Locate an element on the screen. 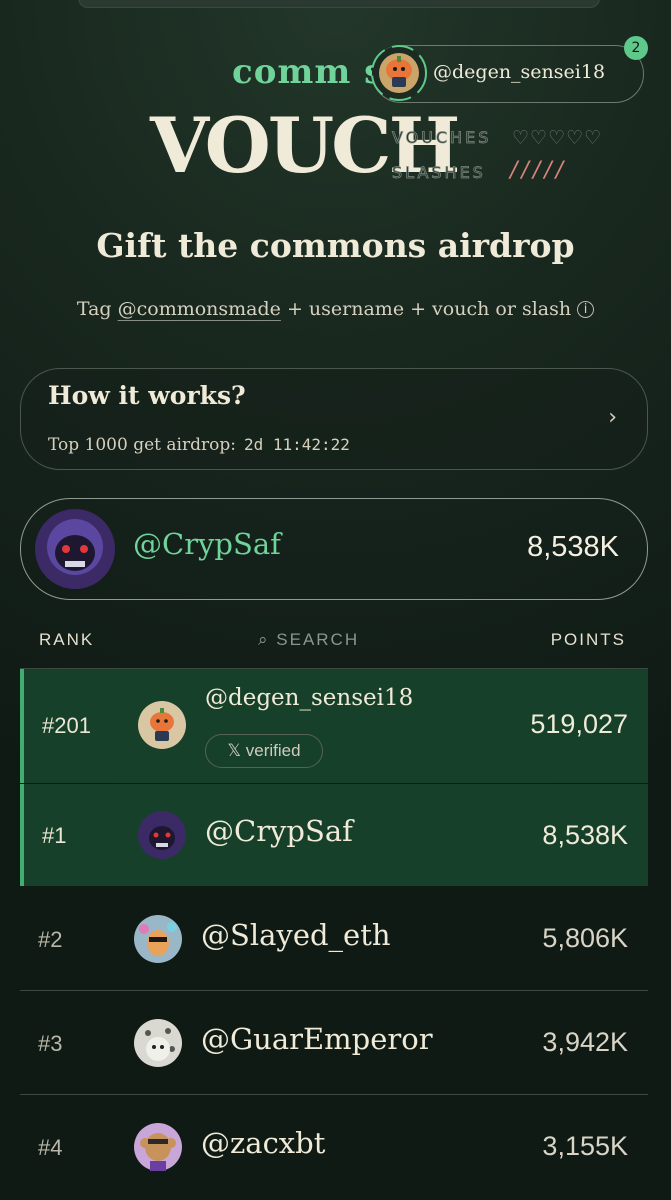 Image resolution: width=671 pixels, height=1200 pixels. table-row: #1 @CrypSaf 8,538K is located at coordinates (334, 835).